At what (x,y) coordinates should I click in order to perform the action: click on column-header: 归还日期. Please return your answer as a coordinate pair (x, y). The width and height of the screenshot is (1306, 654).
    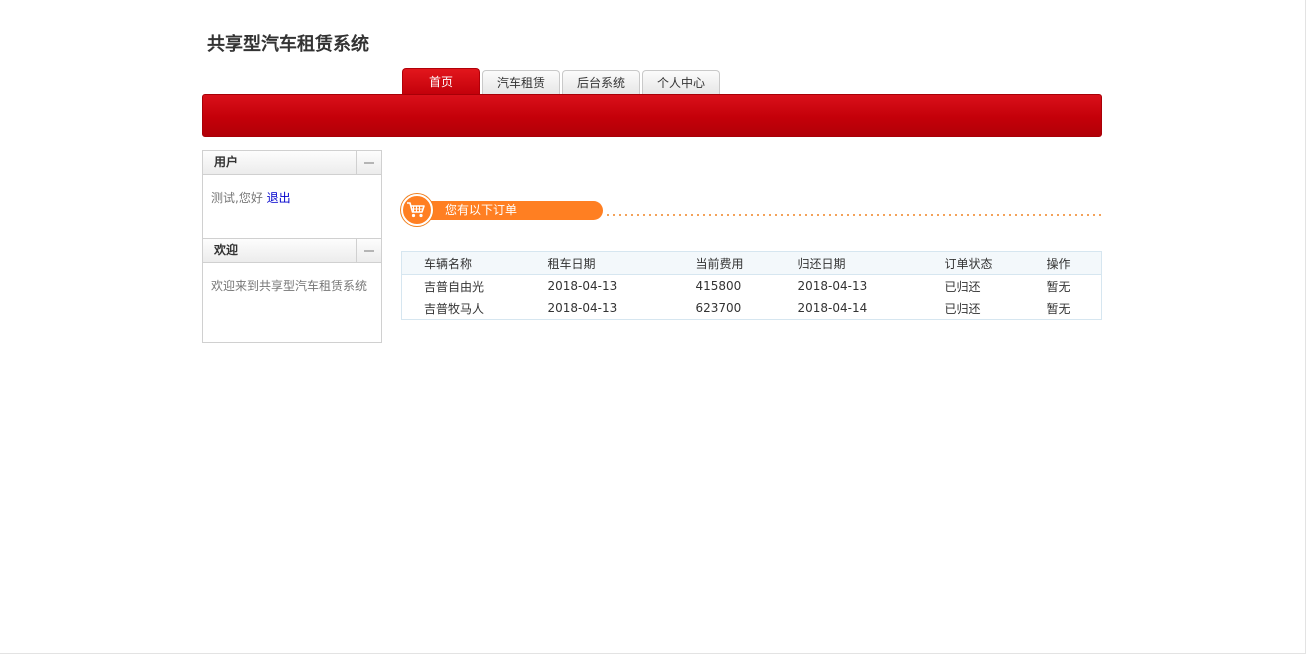
    Looking at the image, I should click on (871, 263).